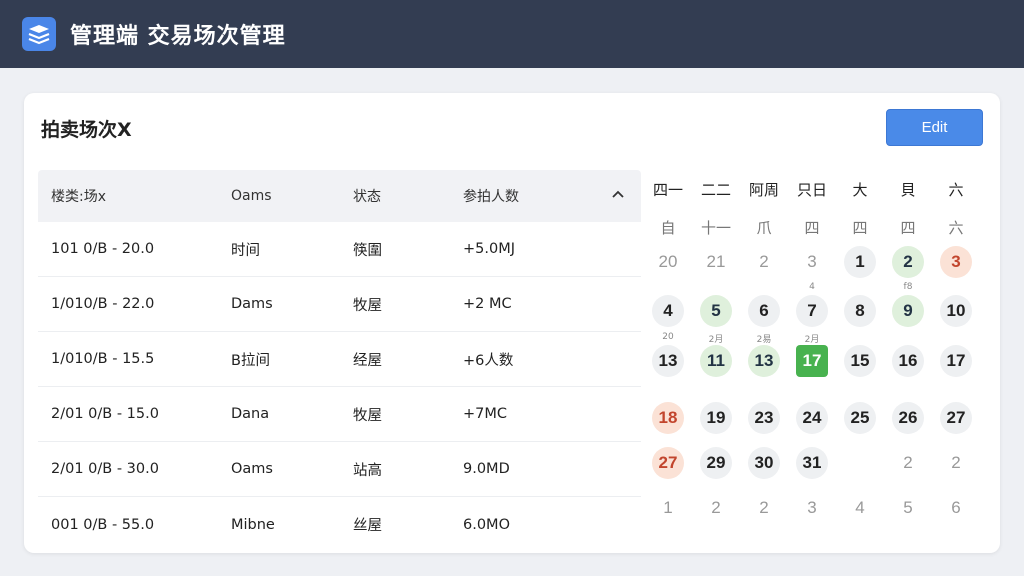 Image resolution: width=1024 pixels, height=576 pixels. I want to click on calendar-day: 19, so click(716, 418).